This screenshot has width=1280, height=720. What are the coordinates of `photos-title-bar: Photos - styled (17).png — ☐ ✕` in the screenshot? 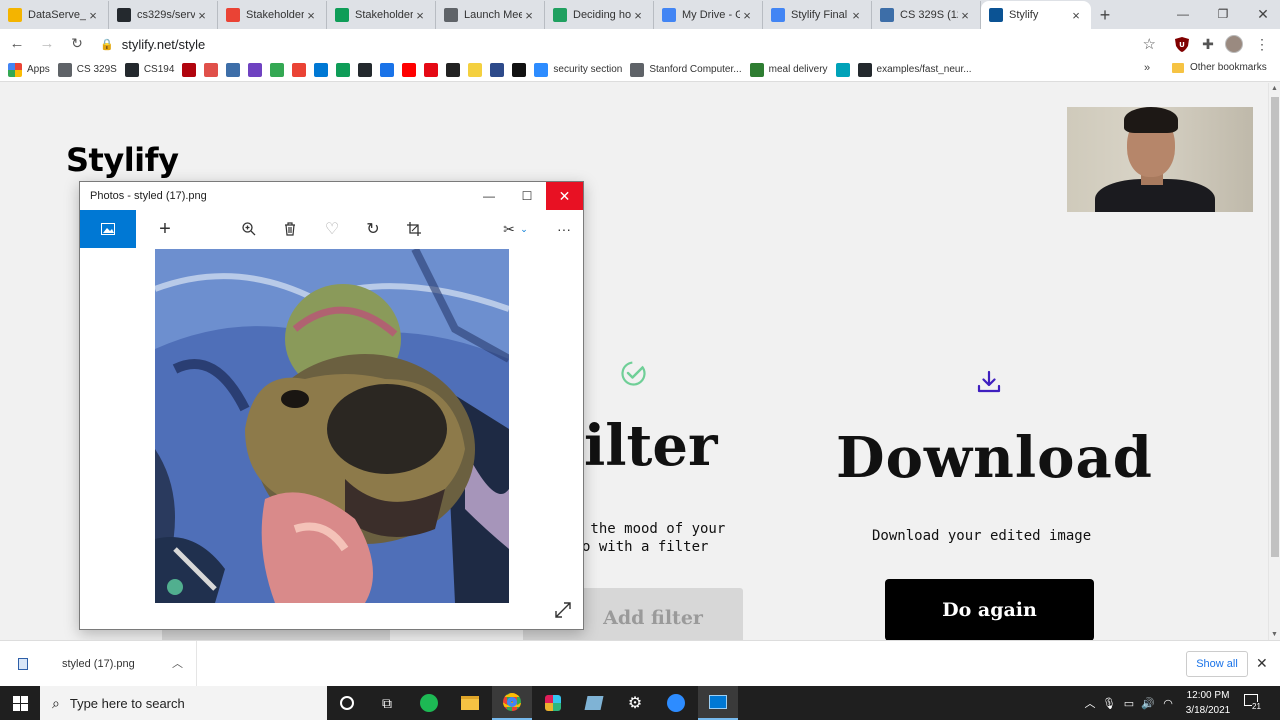 It's located at (331, 196).